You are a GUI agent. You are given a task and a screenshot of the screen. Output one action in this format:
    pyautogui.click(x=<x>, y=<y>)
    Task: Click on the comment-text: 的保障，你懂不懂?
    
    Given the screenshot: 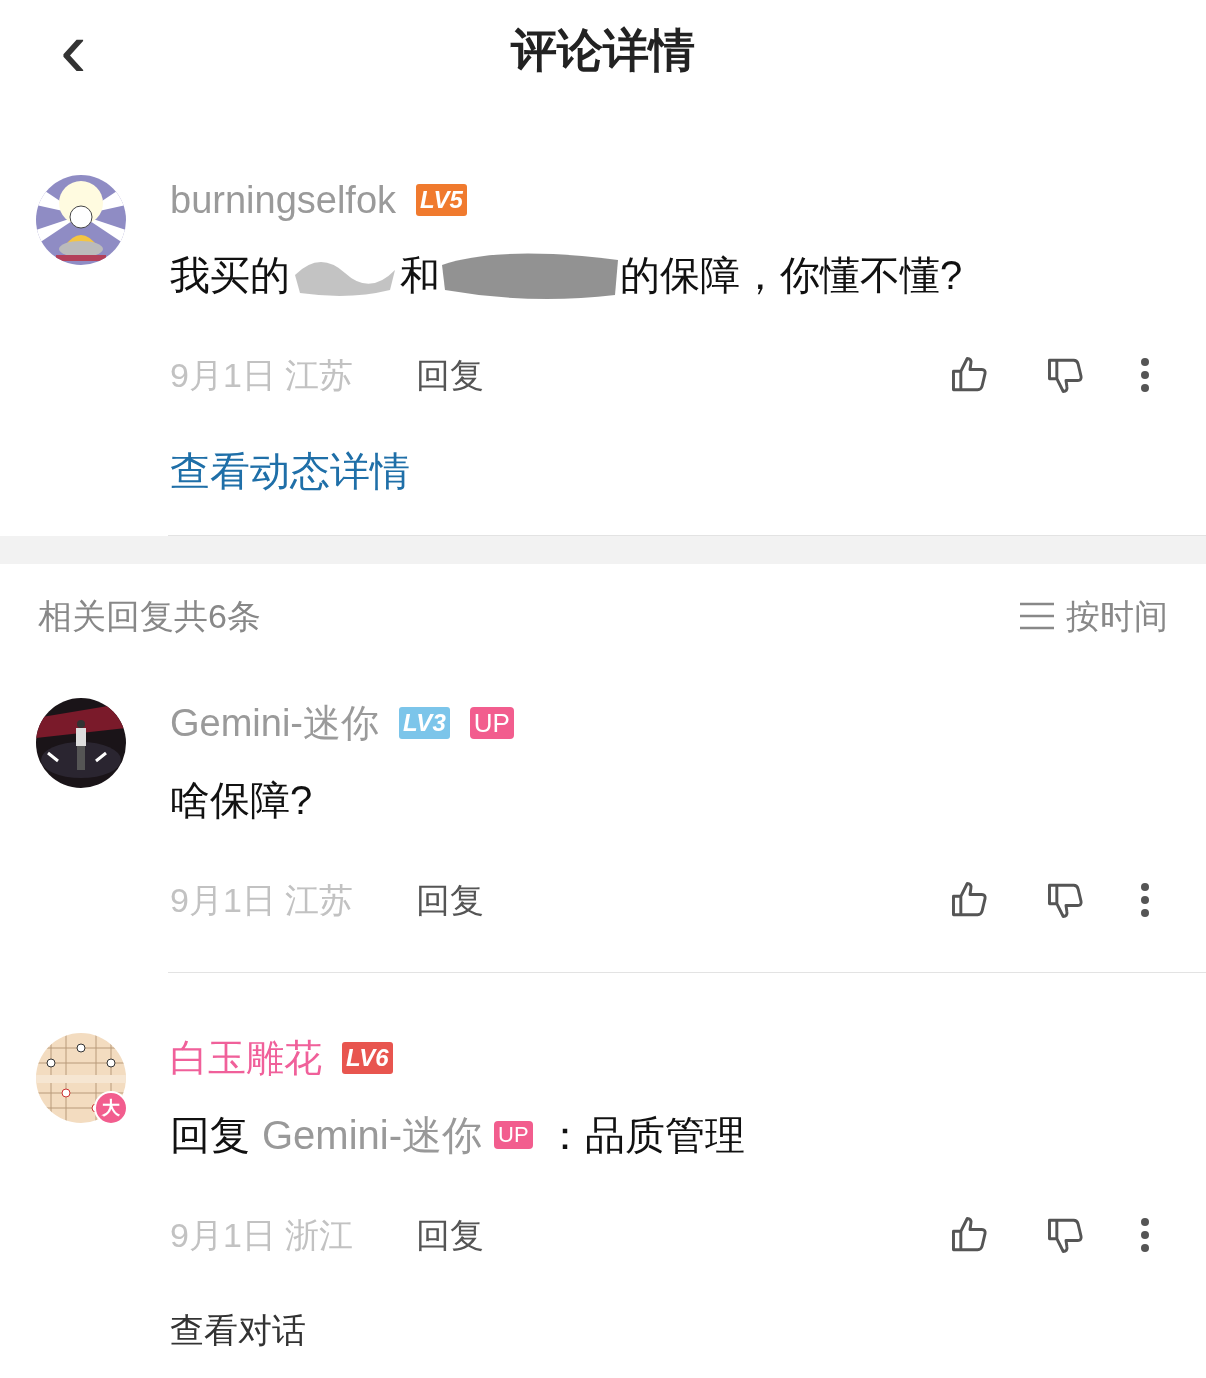 What is the action you would take?
    pyautogui.click(x=791, y=275)
    